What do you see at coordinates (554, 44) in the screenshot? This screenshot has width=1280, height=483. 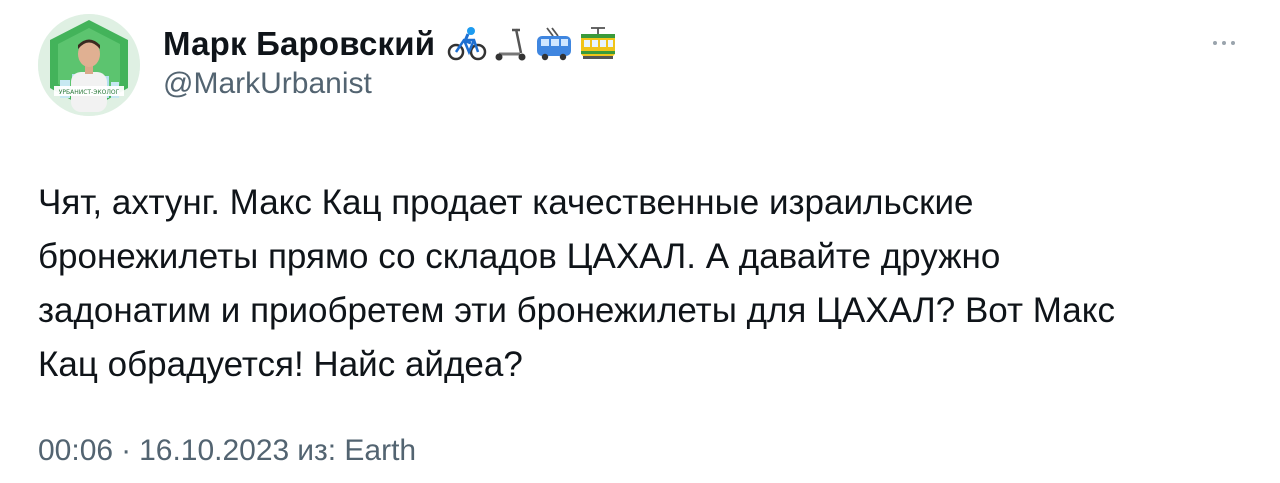 I see `trolleybus-icon` at bounding box center [554, 44].